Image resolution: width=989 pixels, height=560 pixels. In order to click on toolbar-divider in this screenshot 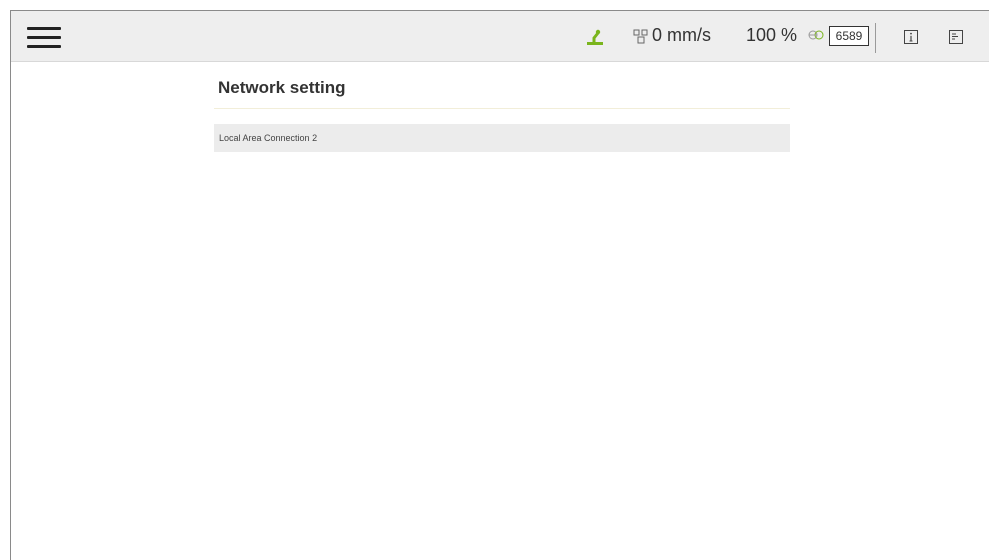, I will do `click(875, 38)`.